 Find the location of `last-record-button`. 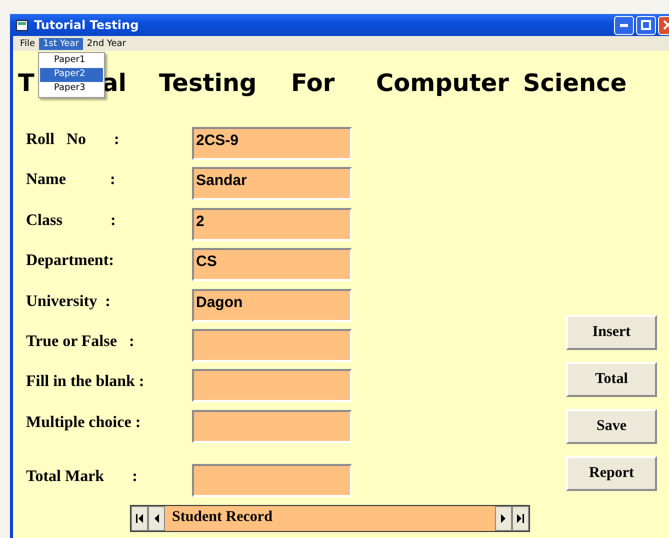

last-record-button is located at coordinates (520, 518).